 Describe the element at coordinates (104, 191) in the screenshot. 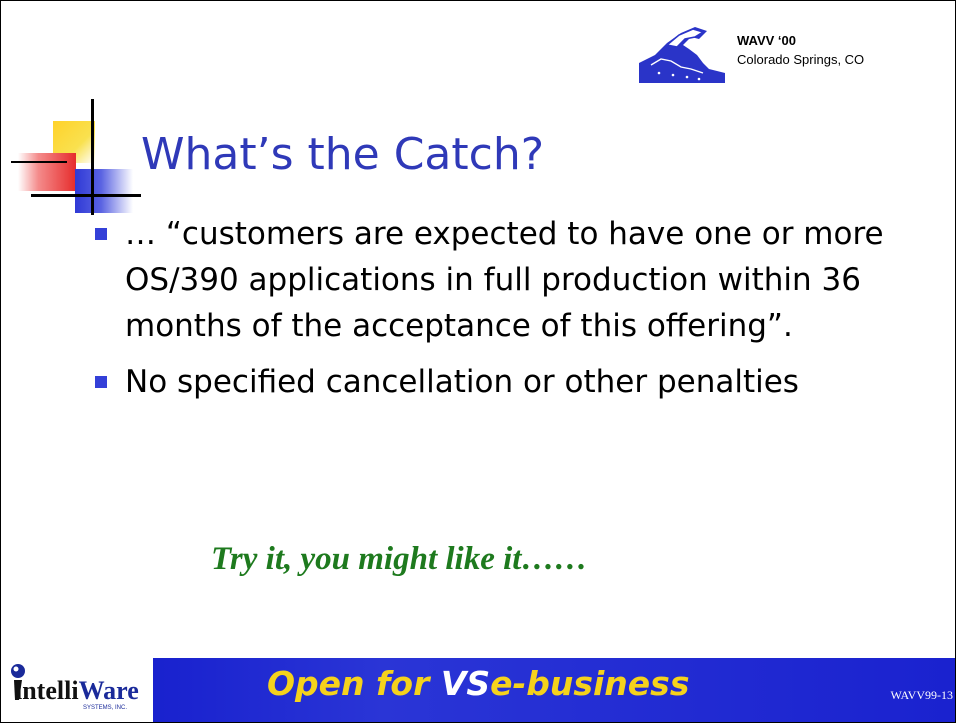

I see `decor-square-blue` at that location.